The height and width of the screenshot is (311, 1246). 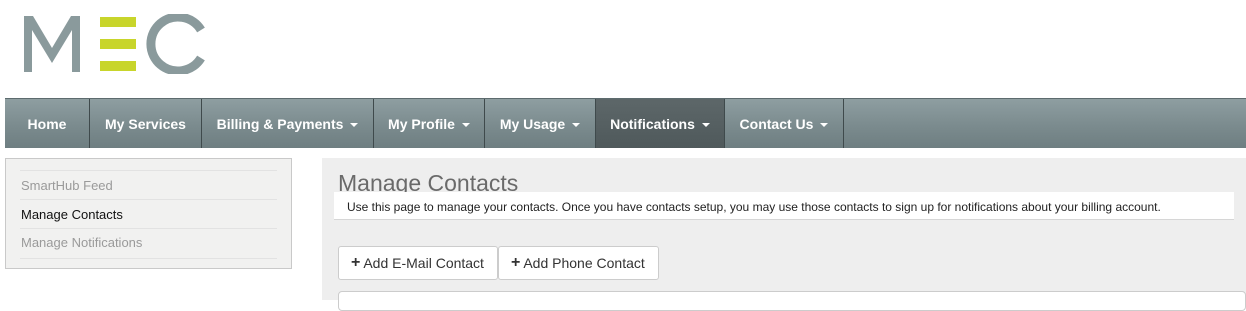 What do you see at coordinates (175, 44) in the screenshot?
I see `logo-letter-c` at bounding box center [175, 44].